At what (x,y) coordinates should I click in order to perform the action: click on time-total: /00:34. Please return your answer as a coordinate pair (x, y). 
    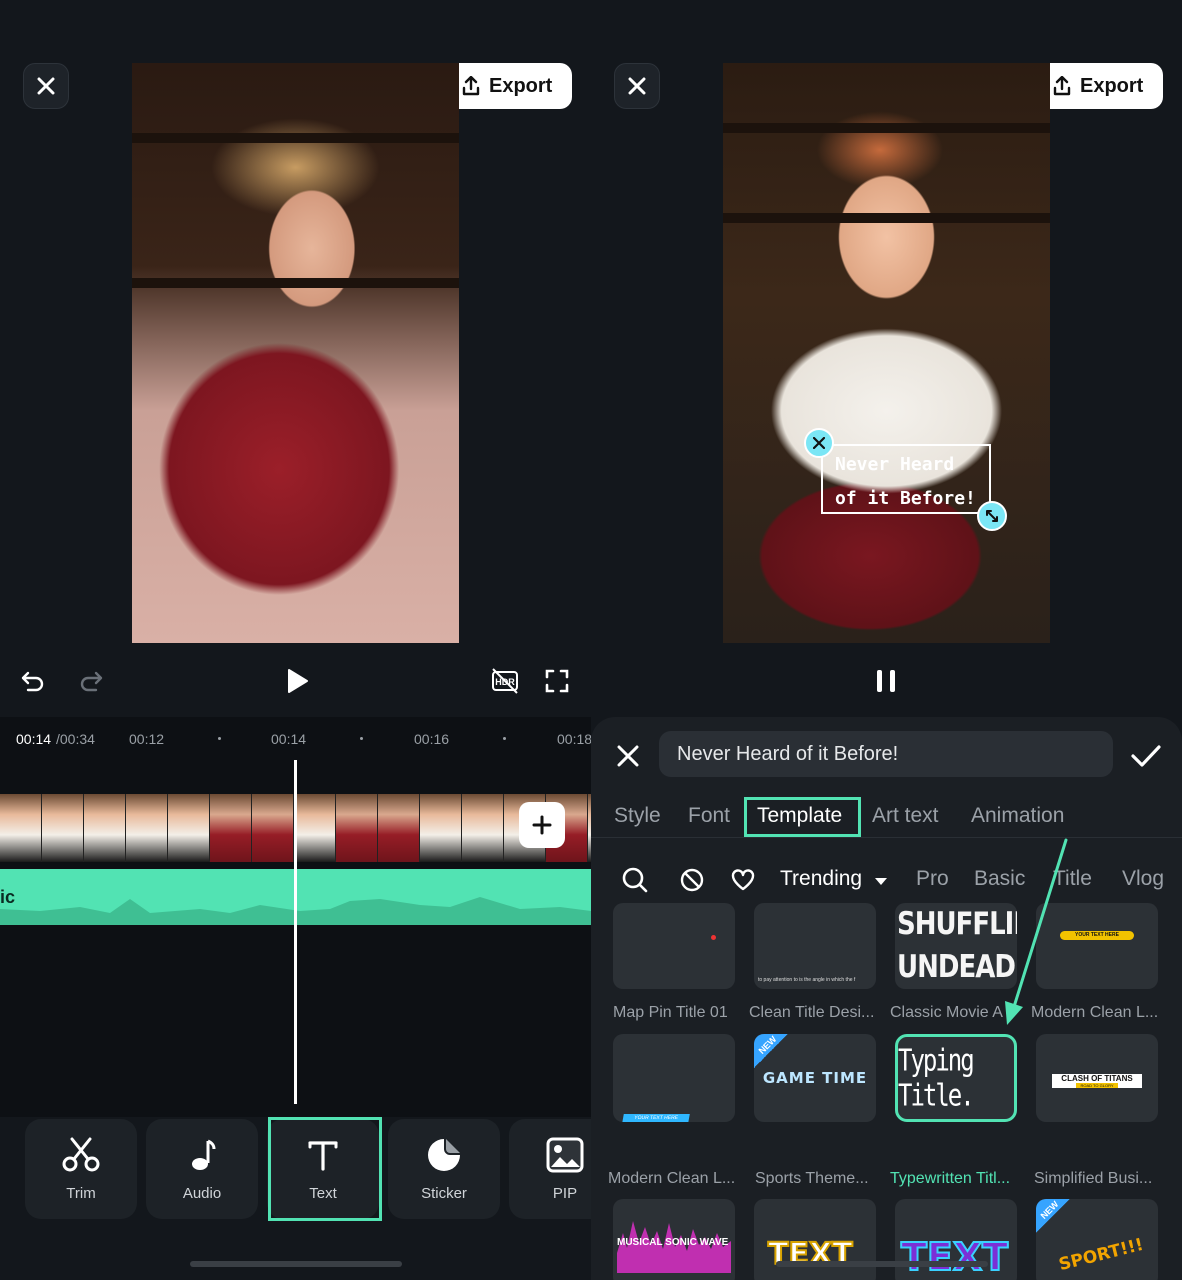
    Looking at the image, I should click on (75, 739).